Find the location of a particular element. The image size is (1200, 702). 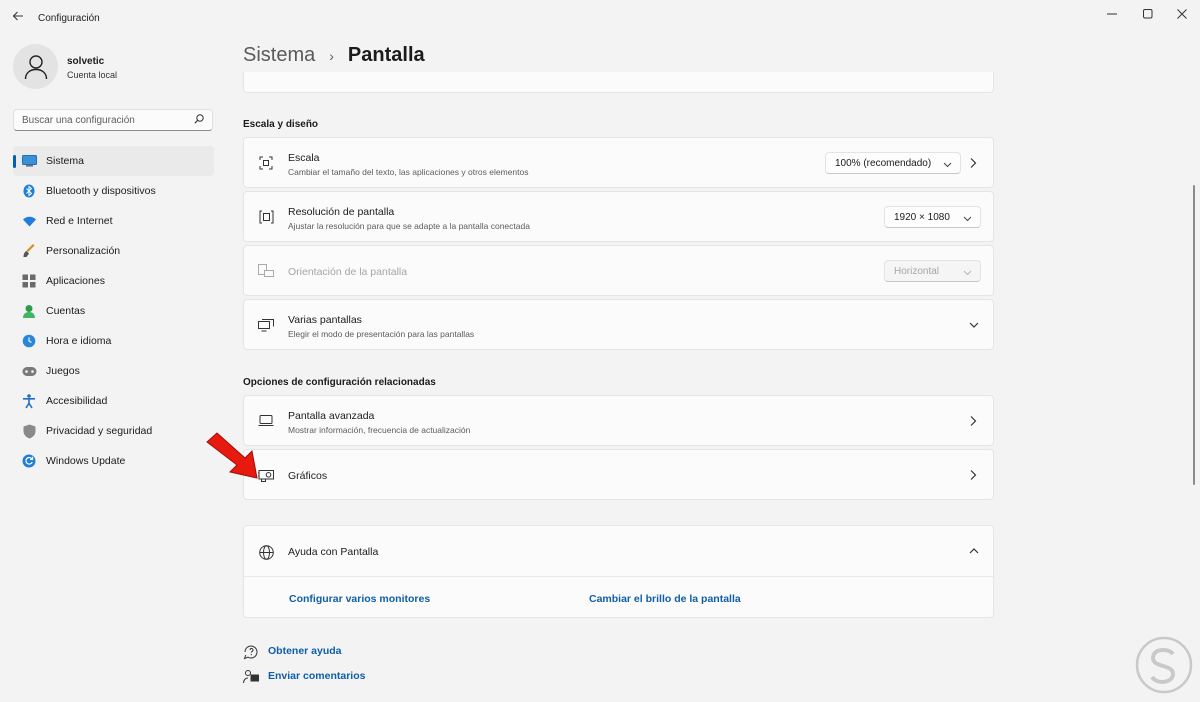

back-arrow-icon is located at coordinates (18, 18).